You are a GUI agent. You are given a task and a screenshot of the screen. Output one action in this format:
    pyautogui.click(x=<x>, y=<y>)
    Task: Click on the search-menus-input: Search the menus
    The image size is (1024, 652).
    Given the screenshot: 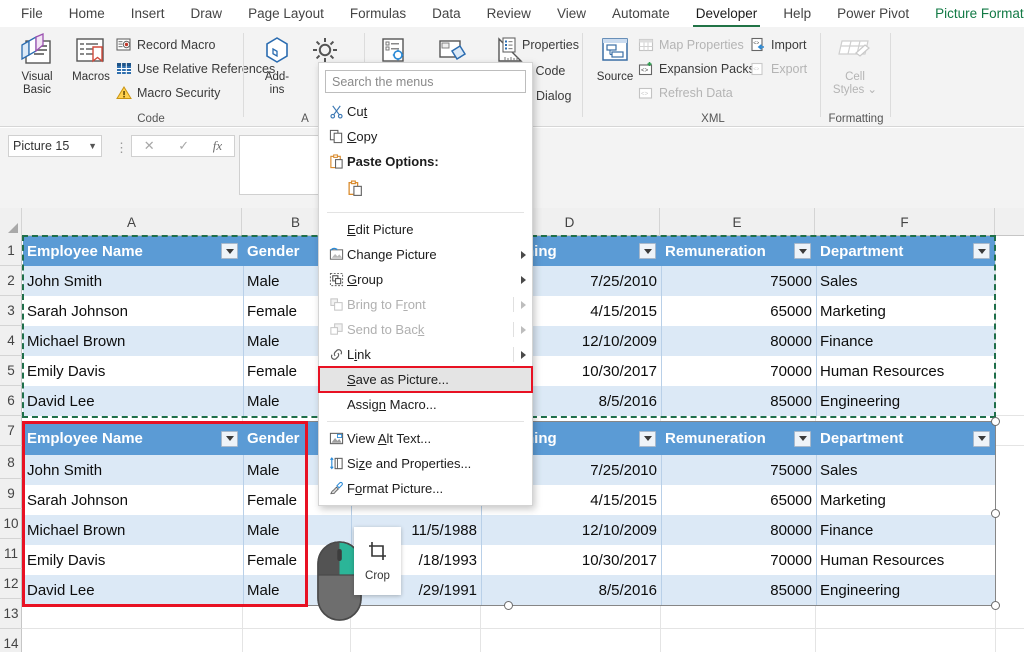 What is the action you would take?
    pyautogui.click(x=425, y=81)
    